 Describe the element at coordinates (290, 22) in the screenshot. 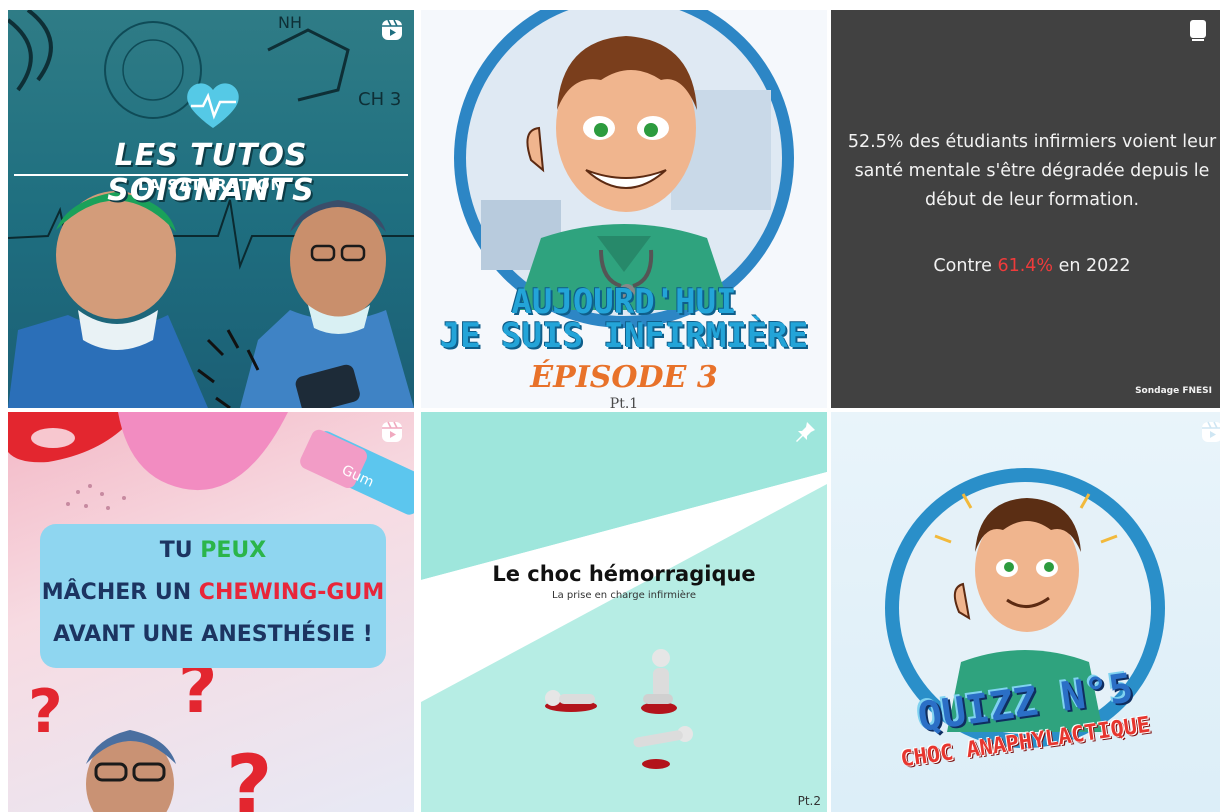

I see `svg-text: NH` at that location.